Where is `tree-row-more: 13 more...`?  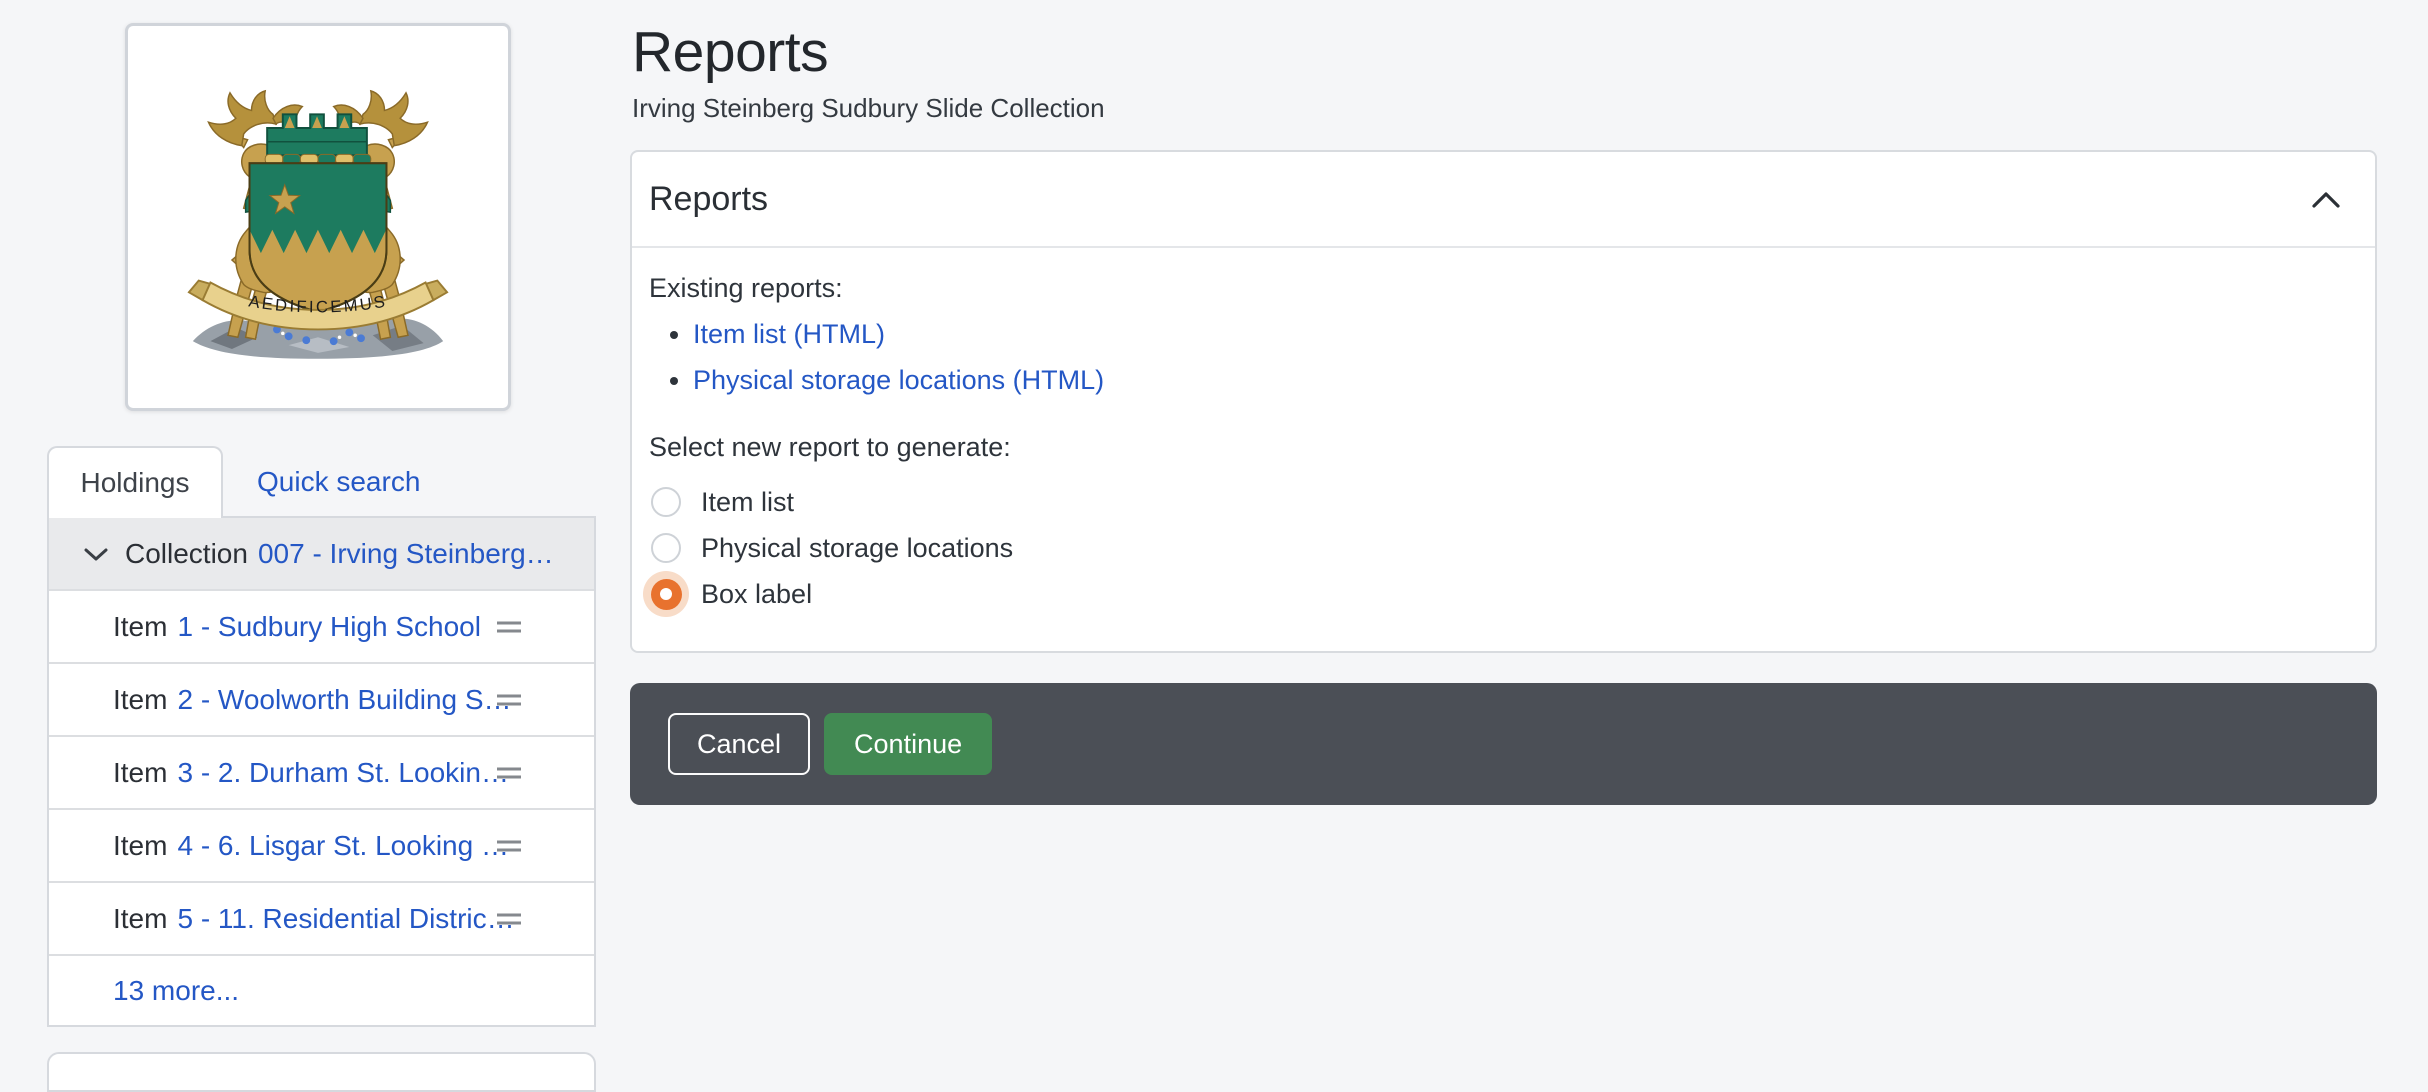
tree-row-more: 13 more... is located at coordinates (321, 990).